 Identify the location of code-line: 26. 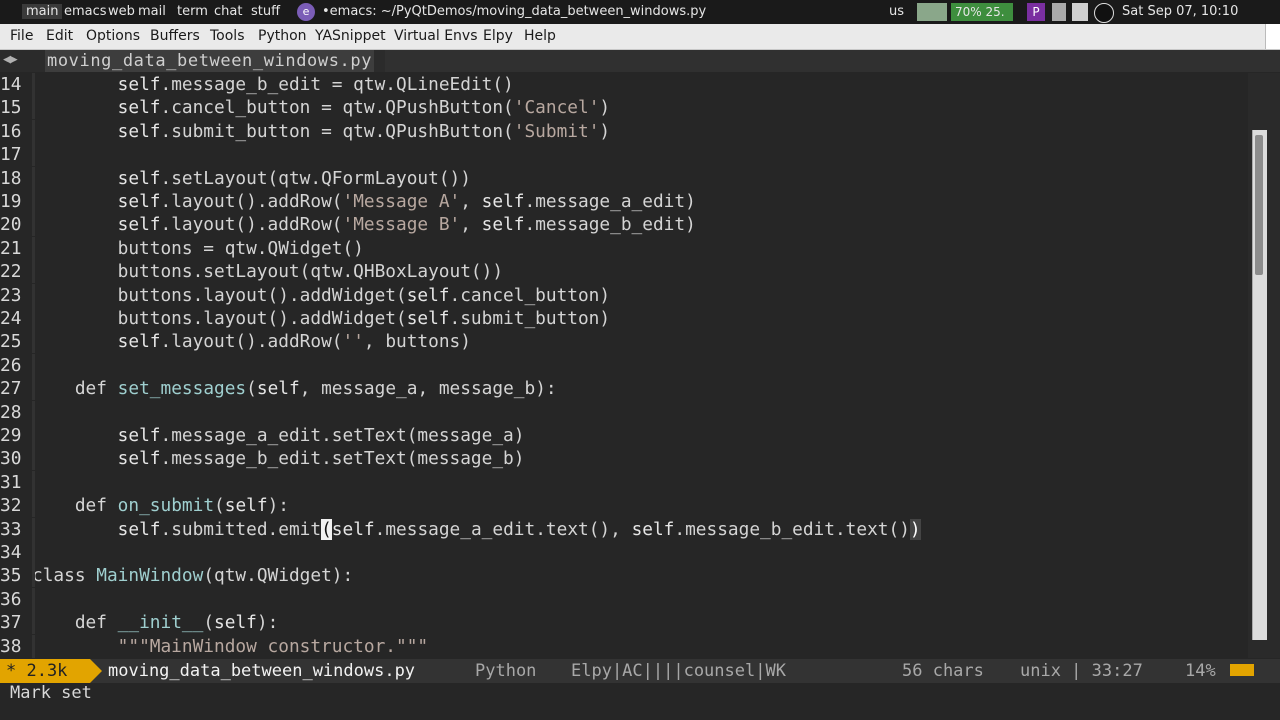
(624, 365).